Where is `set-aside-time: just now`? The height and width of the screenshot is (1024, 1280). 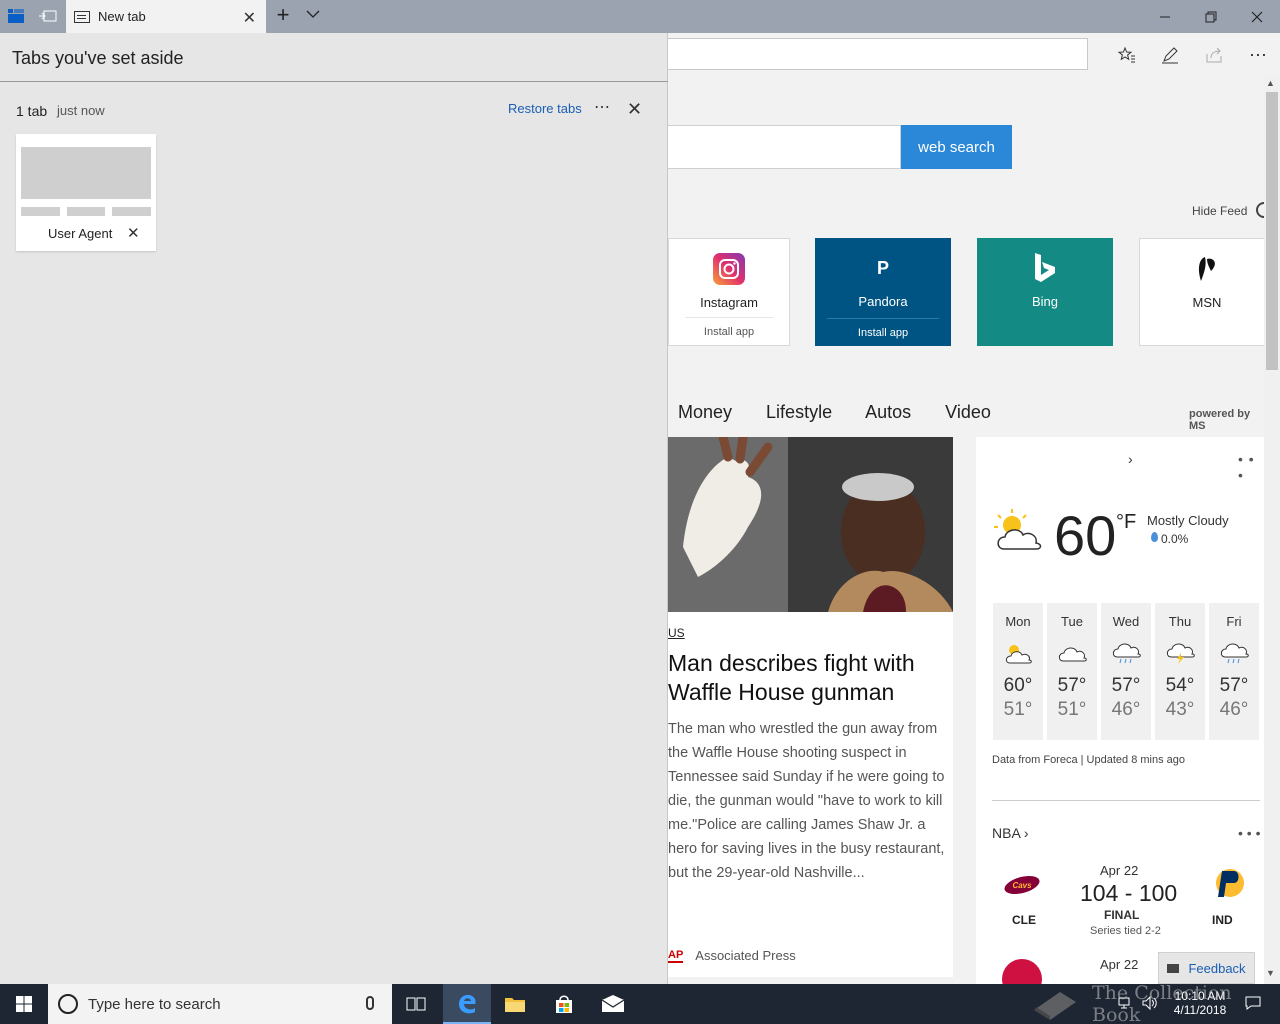
set-aside-time: just now is located at coordinates (81, 110).